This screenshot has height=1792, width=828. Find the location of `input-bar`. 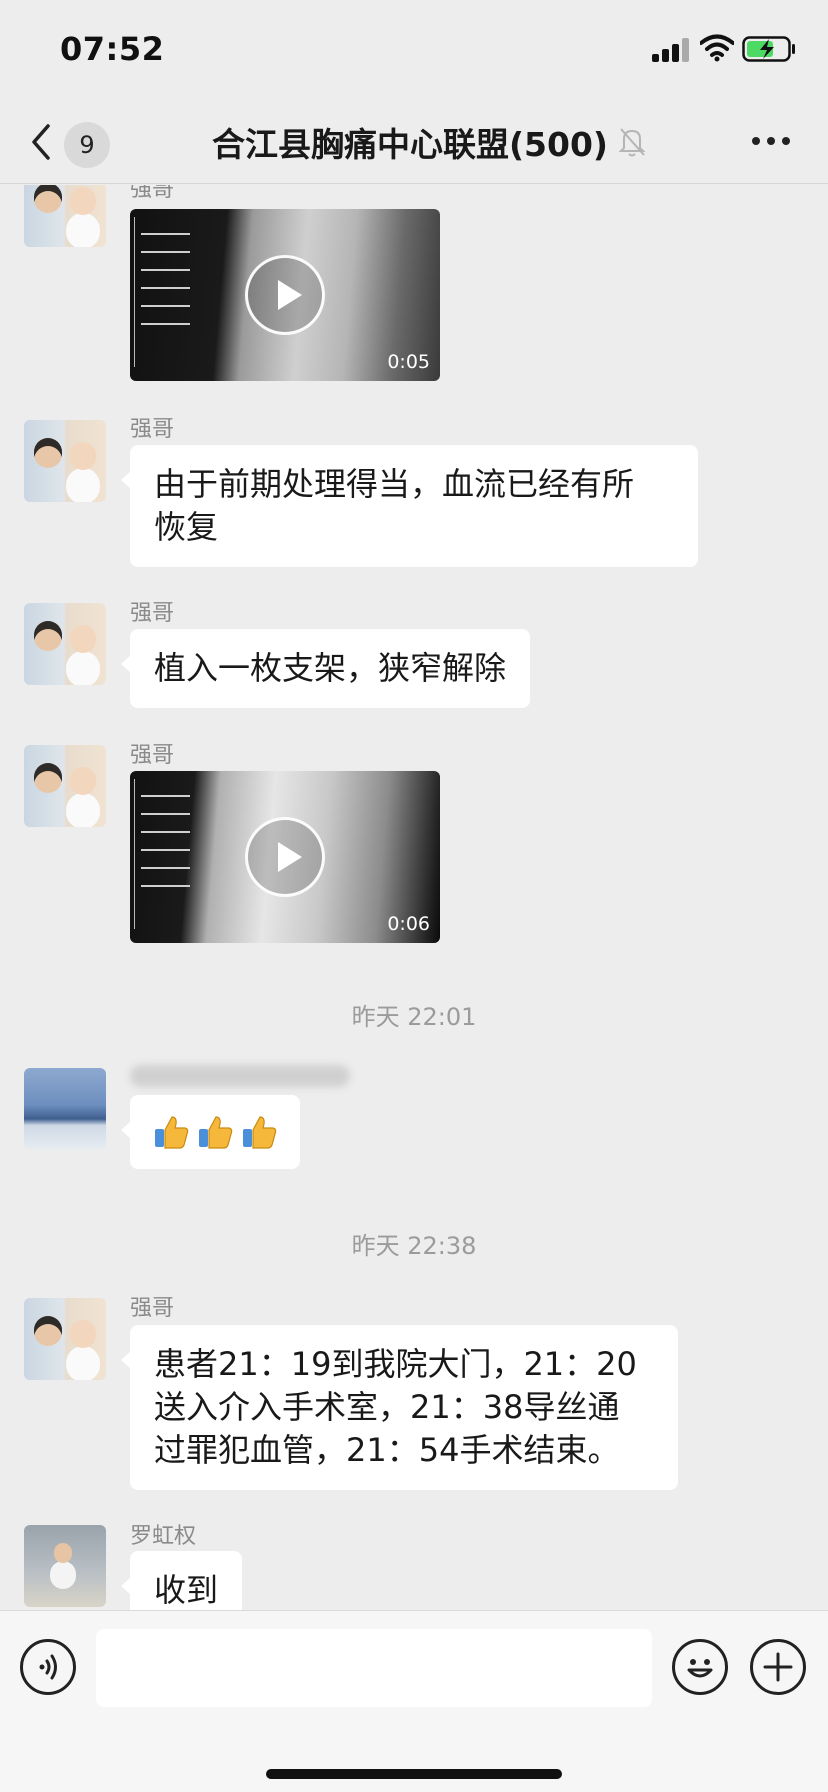

input-bar is located at coordinates (414, 1701).